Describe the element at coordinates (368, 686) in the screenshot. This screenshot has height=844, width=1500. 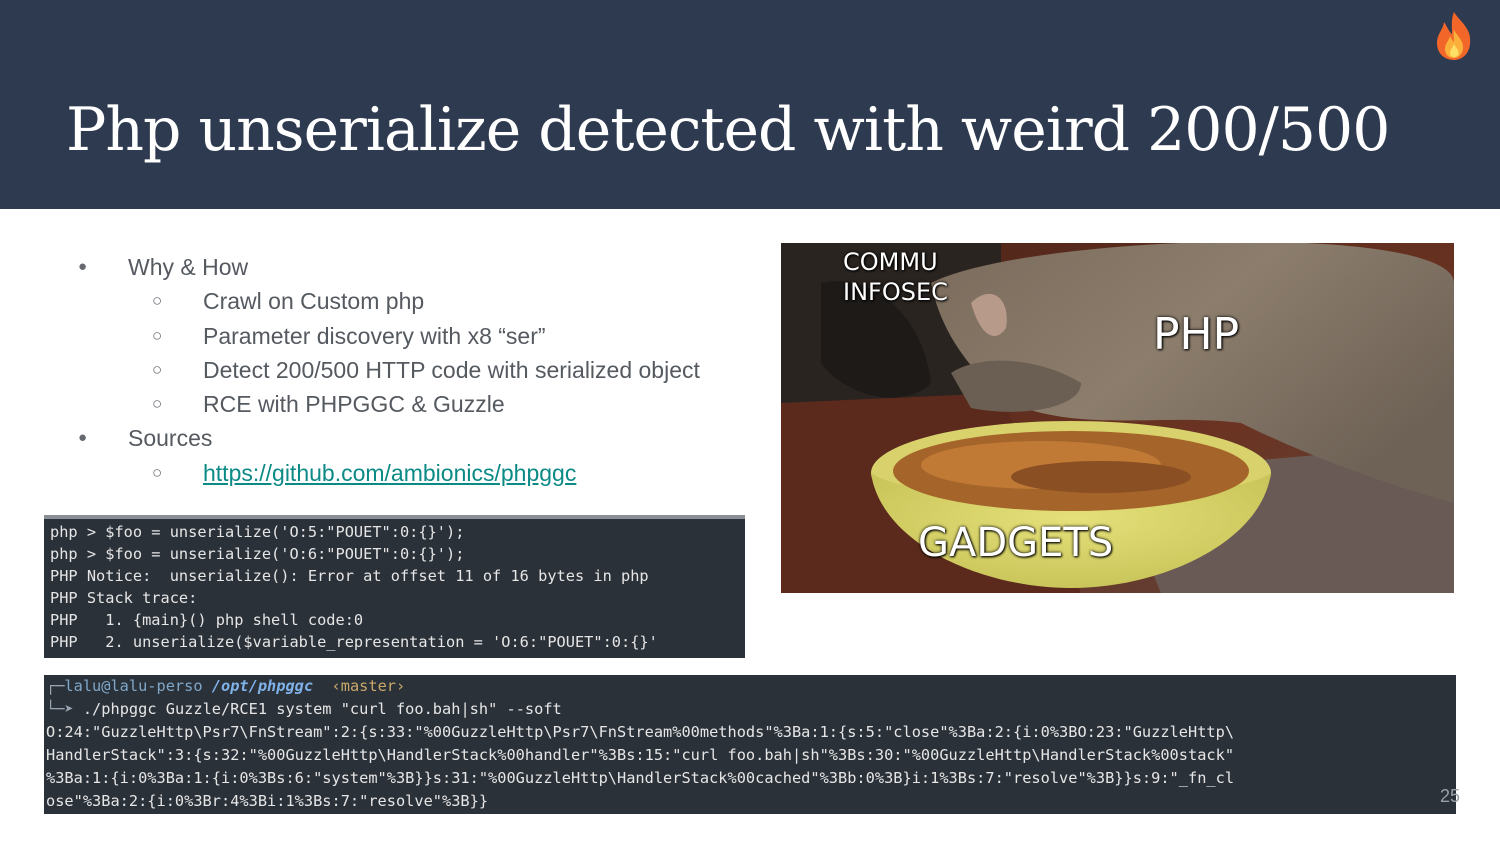
I see `prompt-branch: ‹master›` at that location.